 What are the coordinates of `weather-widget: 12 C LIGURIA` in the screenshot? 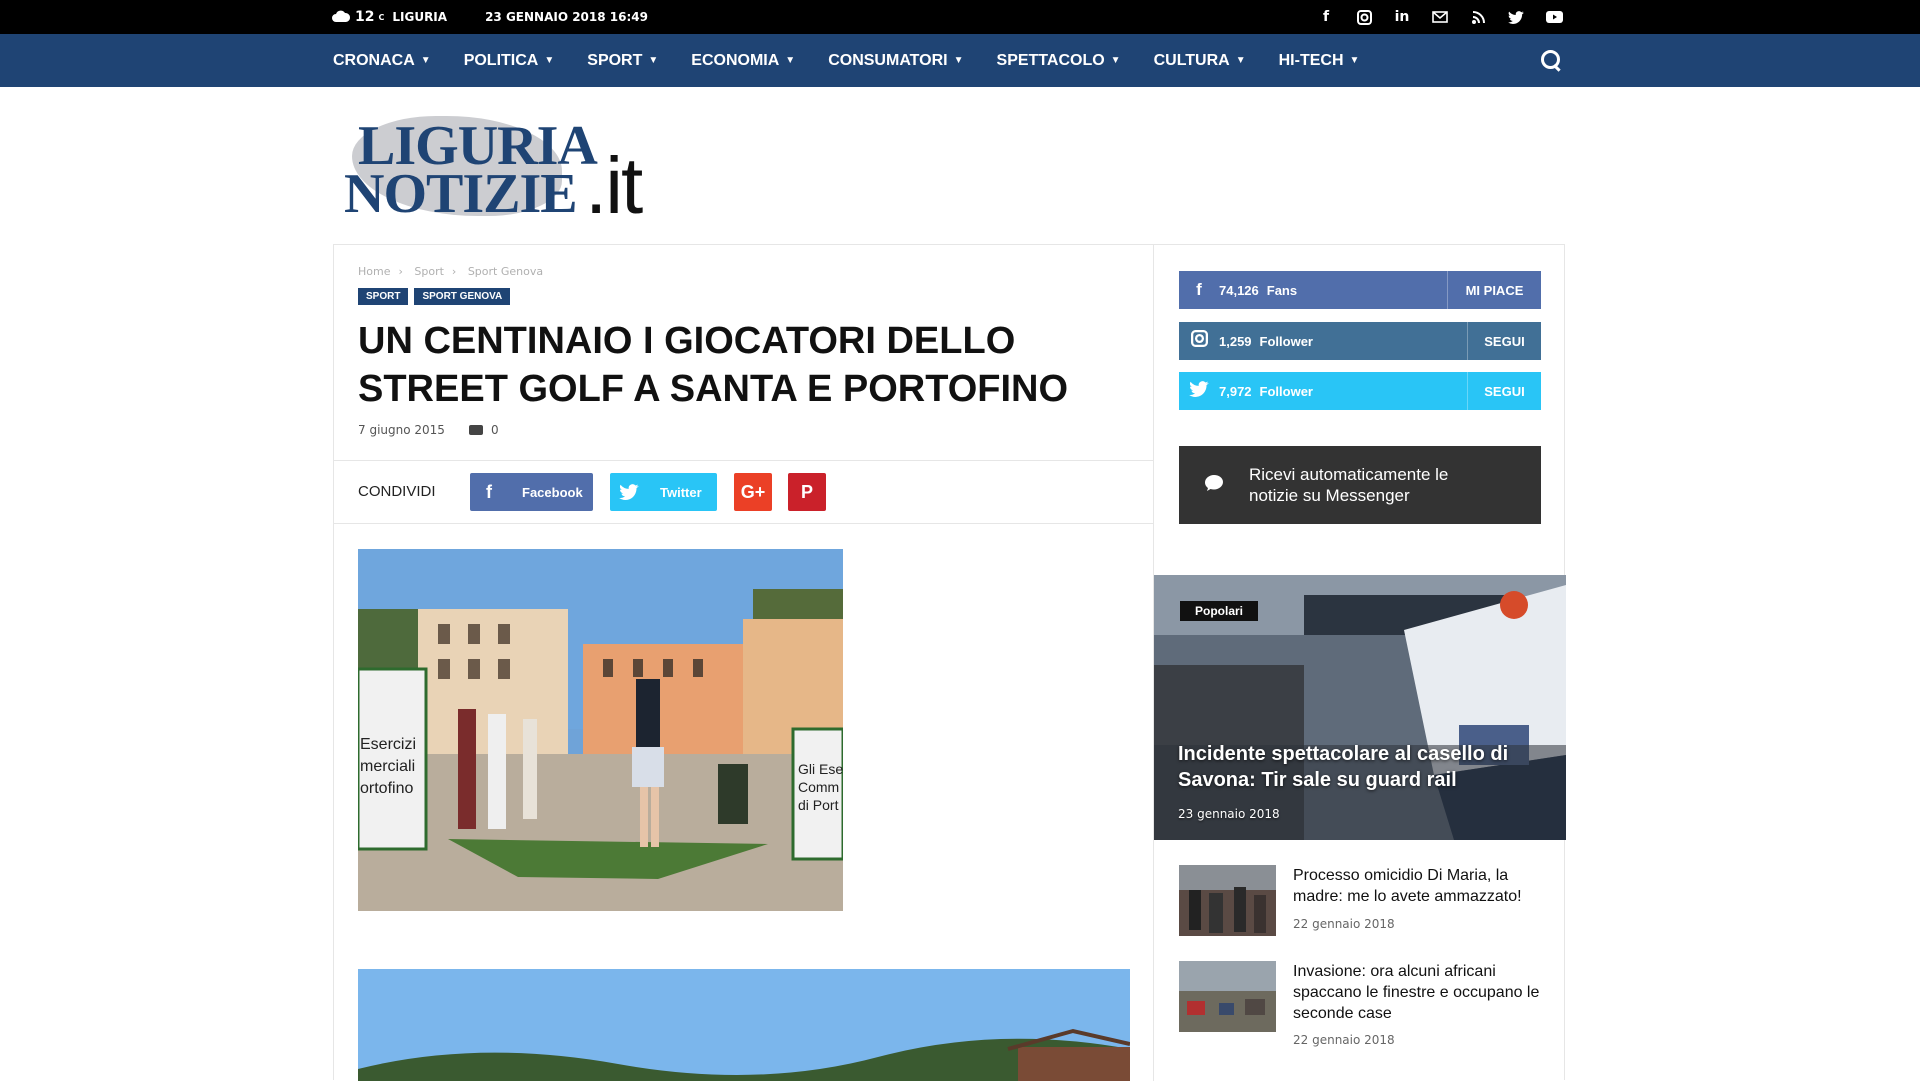 It's located at (389, 17).